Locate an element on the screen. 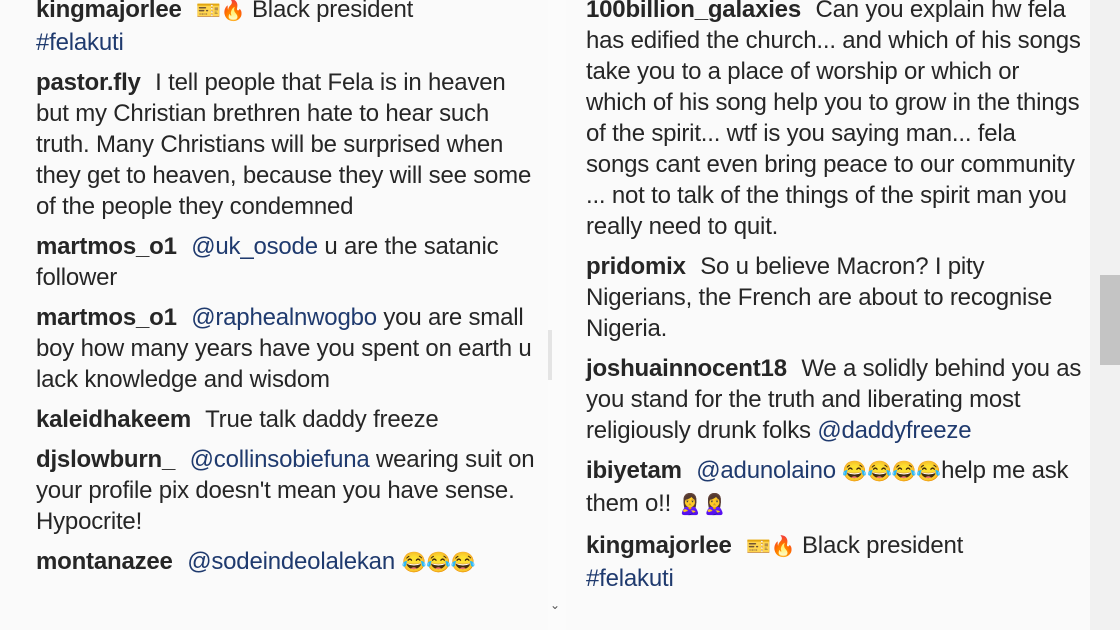 This screenshot has height=630, width=1120. comment-username: joshuainnocent18 is located at coordinates (686, 368).